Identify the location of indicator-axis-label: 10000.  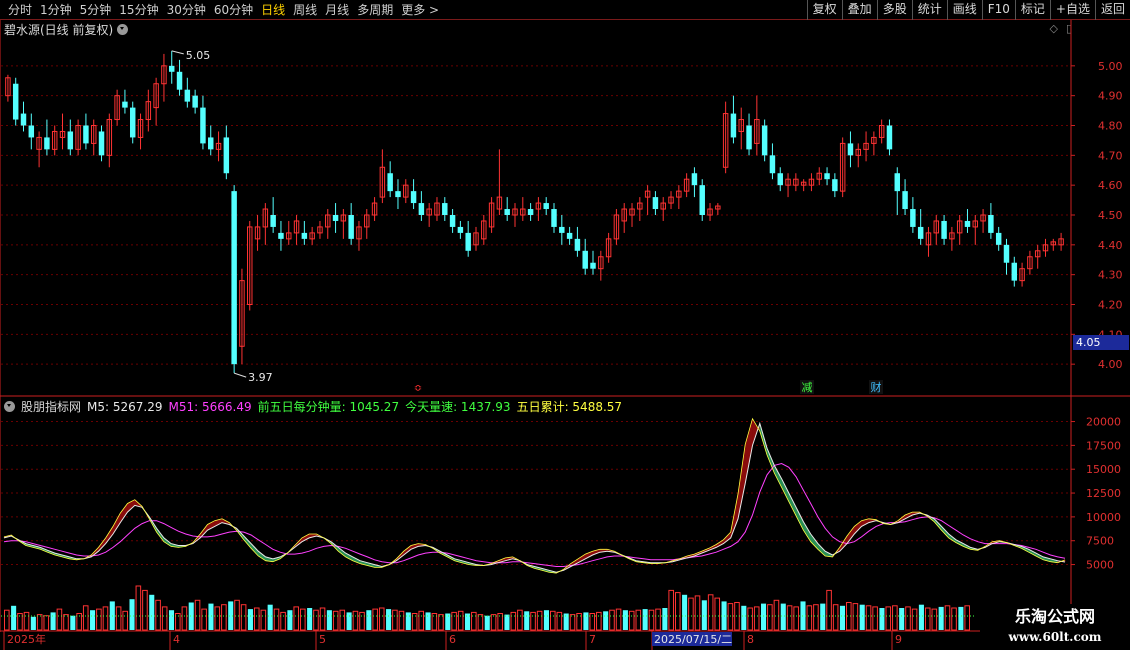
(1103, 517).